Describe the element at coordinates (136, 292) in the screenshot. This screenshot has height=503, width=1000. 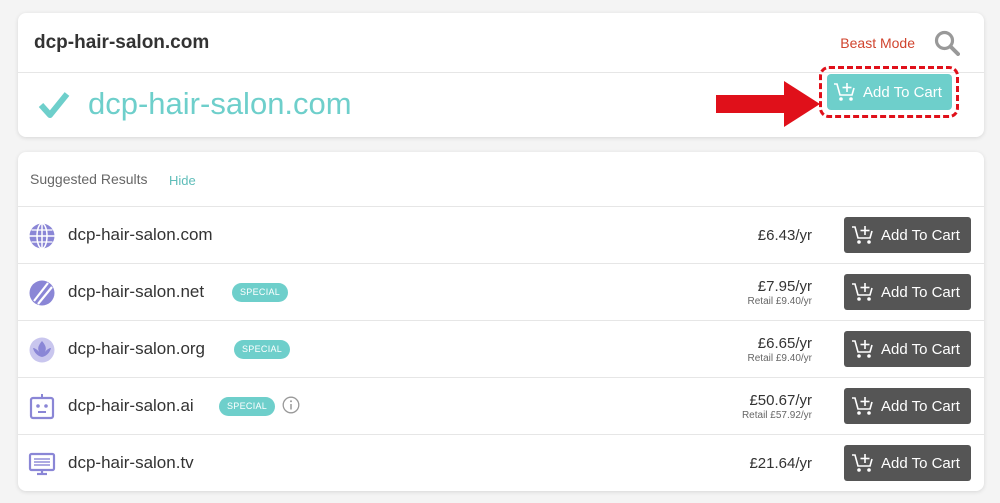
I see `result-domain: dcp-hair-salon.net` at that location.